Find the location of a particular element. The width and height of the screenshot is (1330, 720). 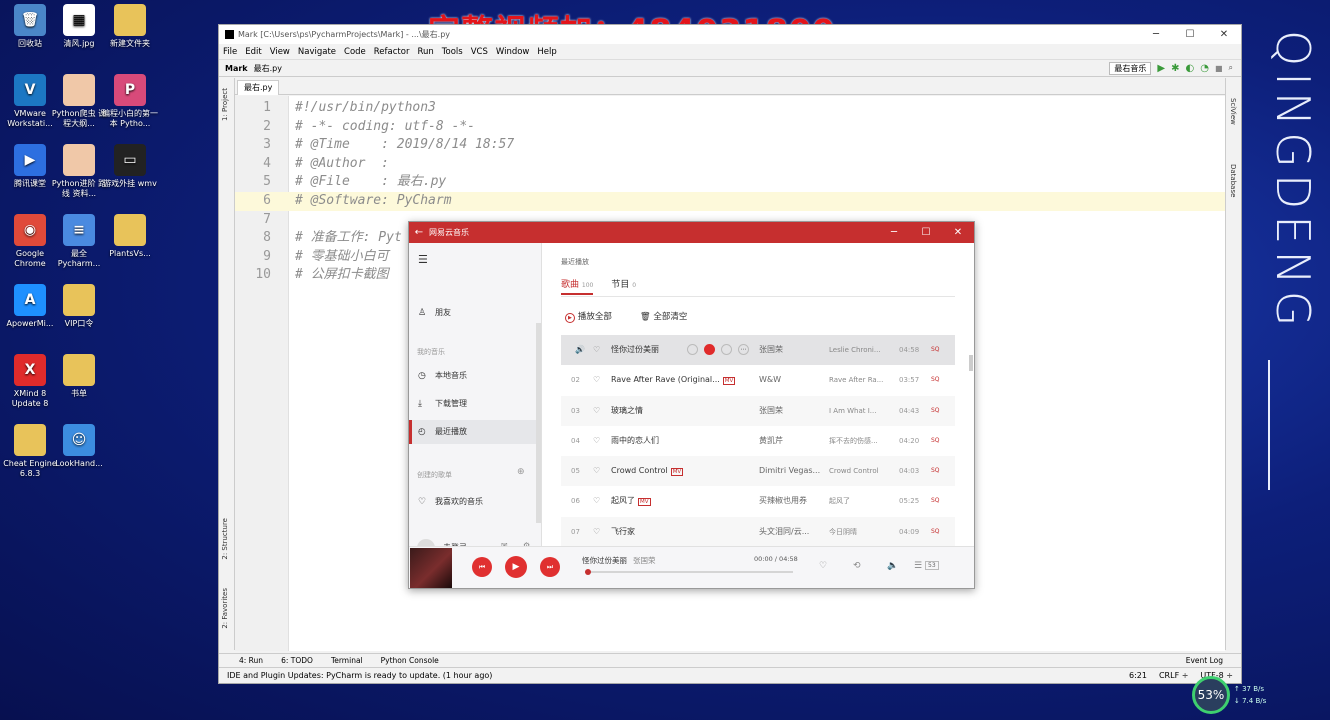

sciview-tool-tab: SciView is located at coordinates (1233, 111).